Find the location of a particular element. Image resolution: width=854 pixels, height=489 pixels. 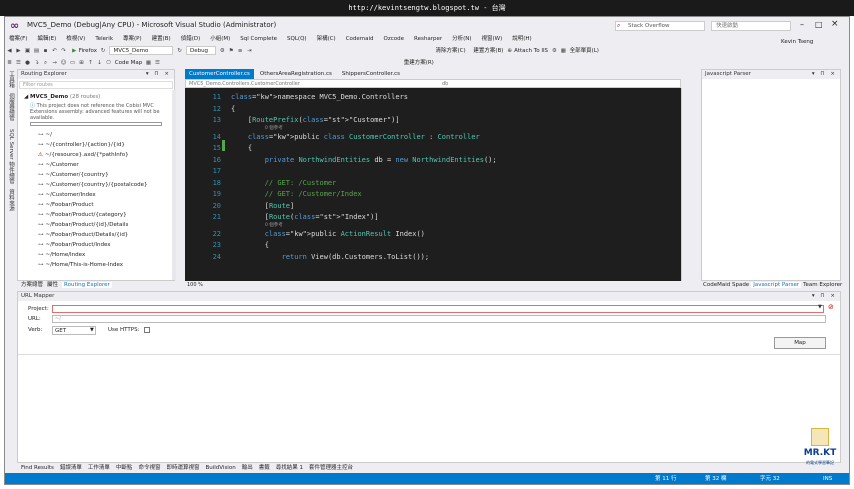

route-item: ⊶ ~/Customer/Index is located at coordinates (67, 195).